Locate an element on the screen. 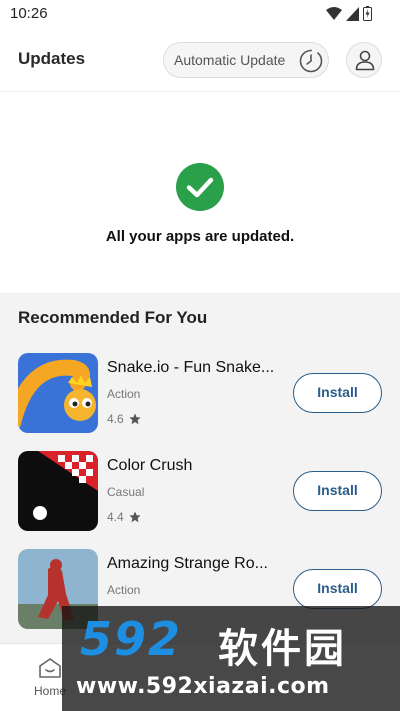  app-rating: 4.6 is located at coordinates (124, 419).